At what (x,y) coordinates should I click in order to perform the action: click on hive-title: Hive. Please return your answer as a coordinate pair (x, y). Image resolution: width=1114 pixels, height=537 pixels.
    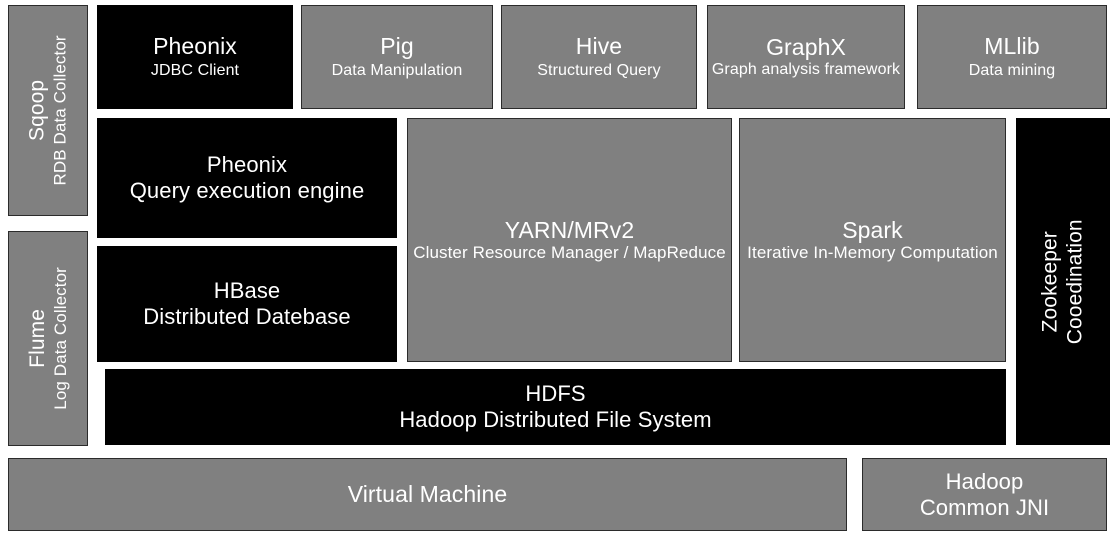
    Looking at the image, I should click on (599, 46).